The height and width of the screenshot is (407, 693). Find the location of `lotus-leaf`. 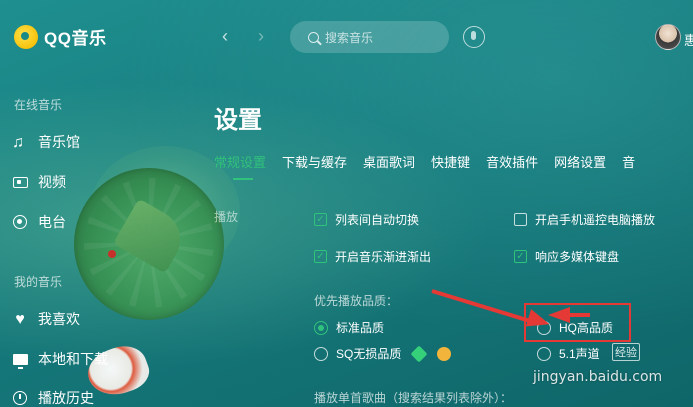

lotus-leaf is located at coordinates (149, 244).